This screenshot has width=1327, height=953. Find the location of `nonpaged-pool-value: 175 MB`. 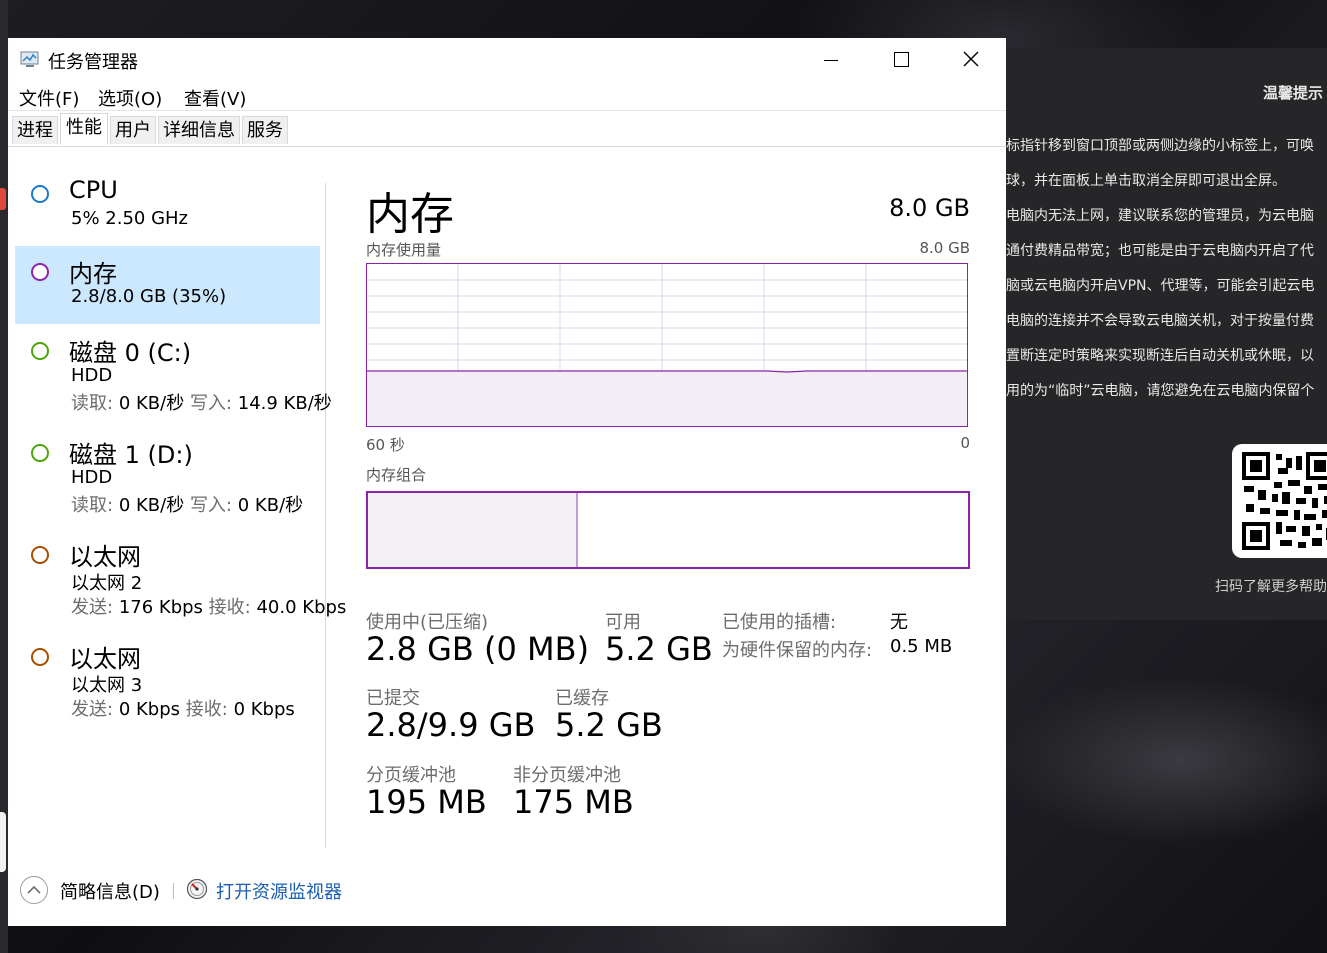

nonpaged-pool-value: 175 MB is located at coordinates (573, 802).